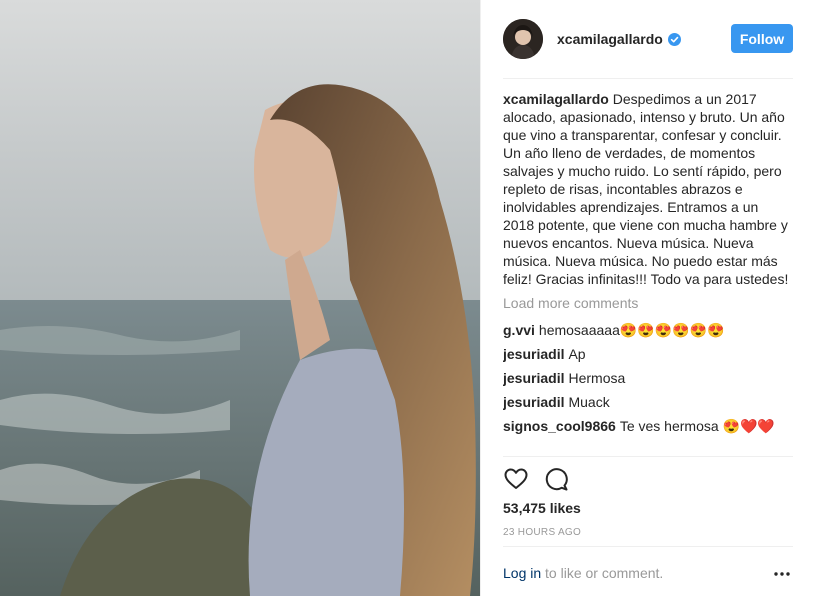 This screenshot has height=596, width=814. What do you see at coordinates (522, 573) in the screenshot?
I see `login-link: Log in` at bounding box center [522, 573].